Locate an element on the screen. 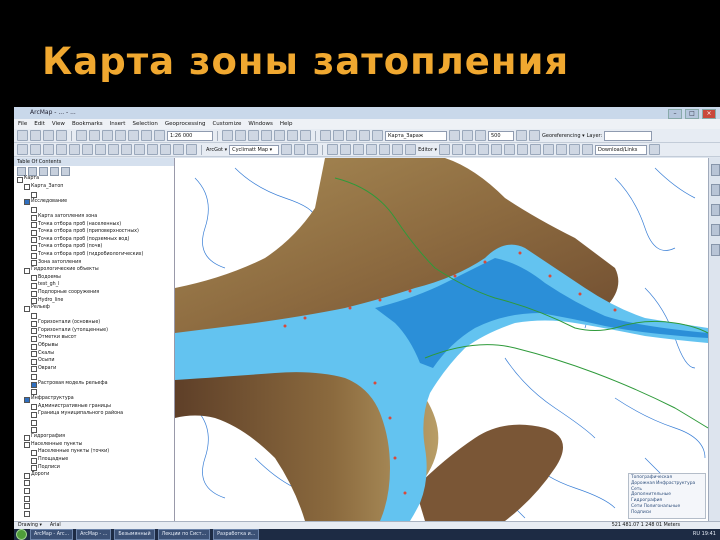 This screenshot has height=540, width=720. zoom-out-tool-icon is located at coordinates (35, 149).